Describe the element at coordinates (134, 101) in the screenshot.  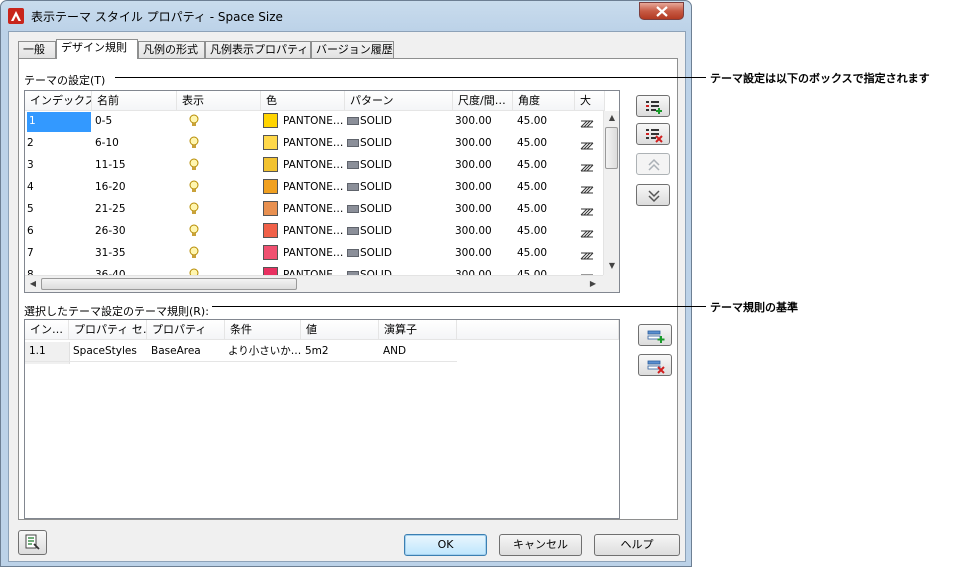
I see `column-header-name: 名前` at that location.